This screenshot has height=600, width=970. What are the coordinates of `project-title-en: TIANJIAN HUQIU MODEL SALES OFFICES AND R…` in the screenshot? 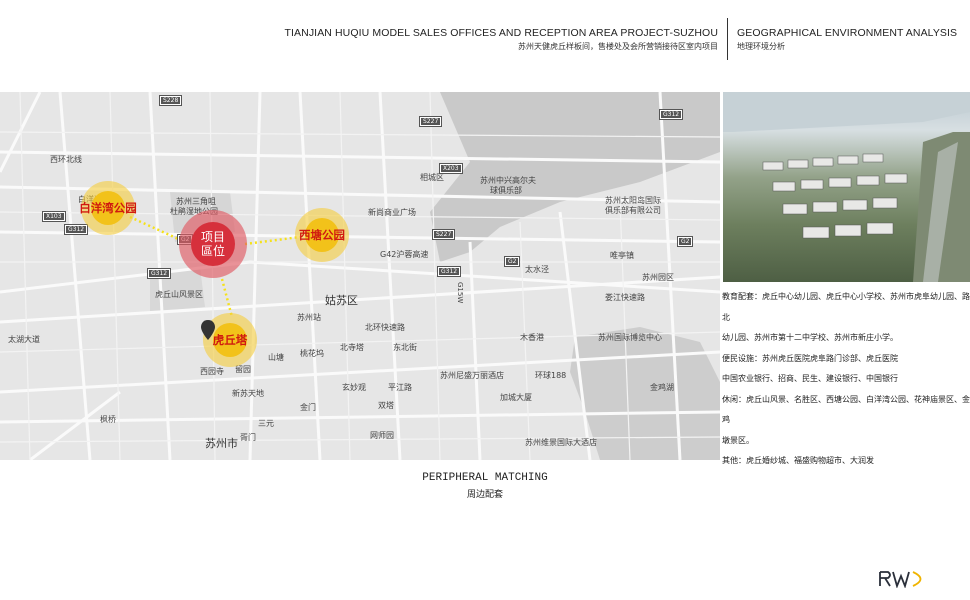 It's located at (501, 33).